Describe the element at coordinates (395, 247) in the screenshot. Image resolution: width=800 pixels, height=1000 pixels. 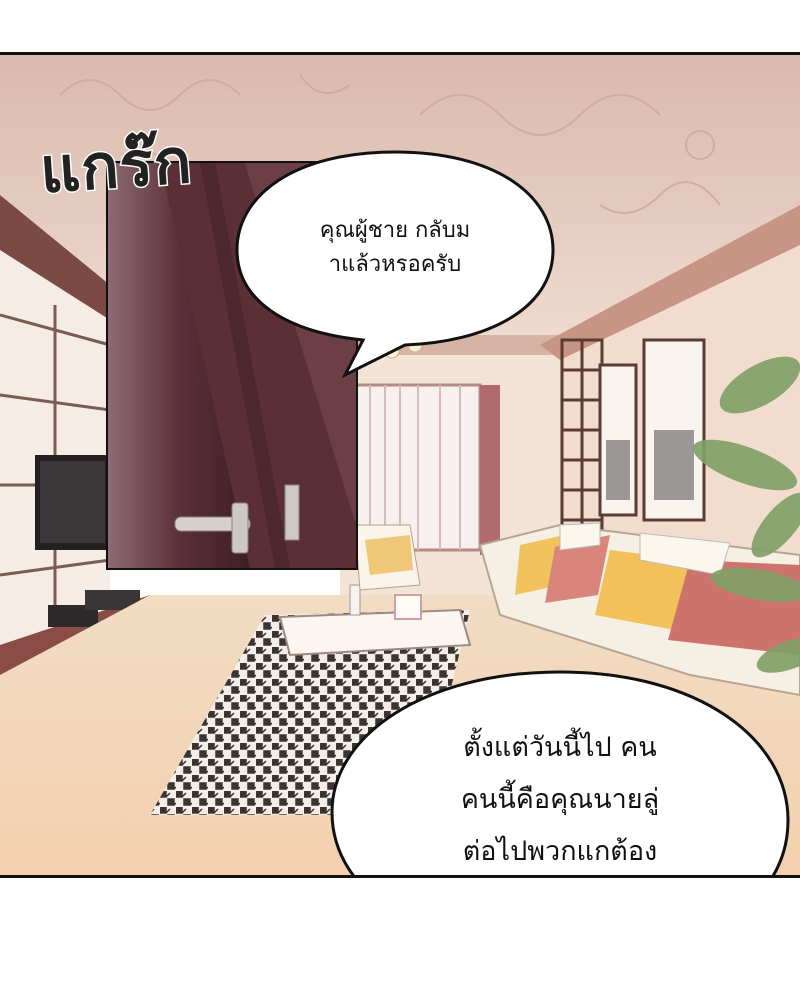
I see `speech-bubble-1-text: คุณผู้ชาย กลับม าแล้วหรอครับ` at that location.